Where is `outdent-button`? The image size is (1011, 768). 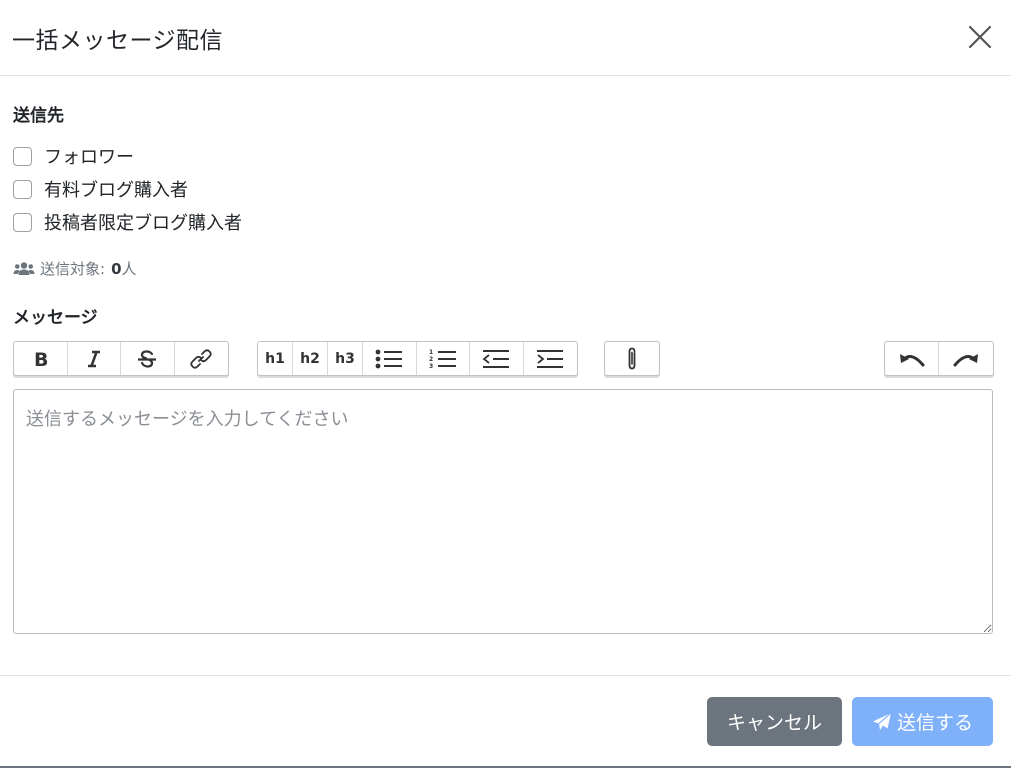
outdent-button is located at coordinates (497, 358).